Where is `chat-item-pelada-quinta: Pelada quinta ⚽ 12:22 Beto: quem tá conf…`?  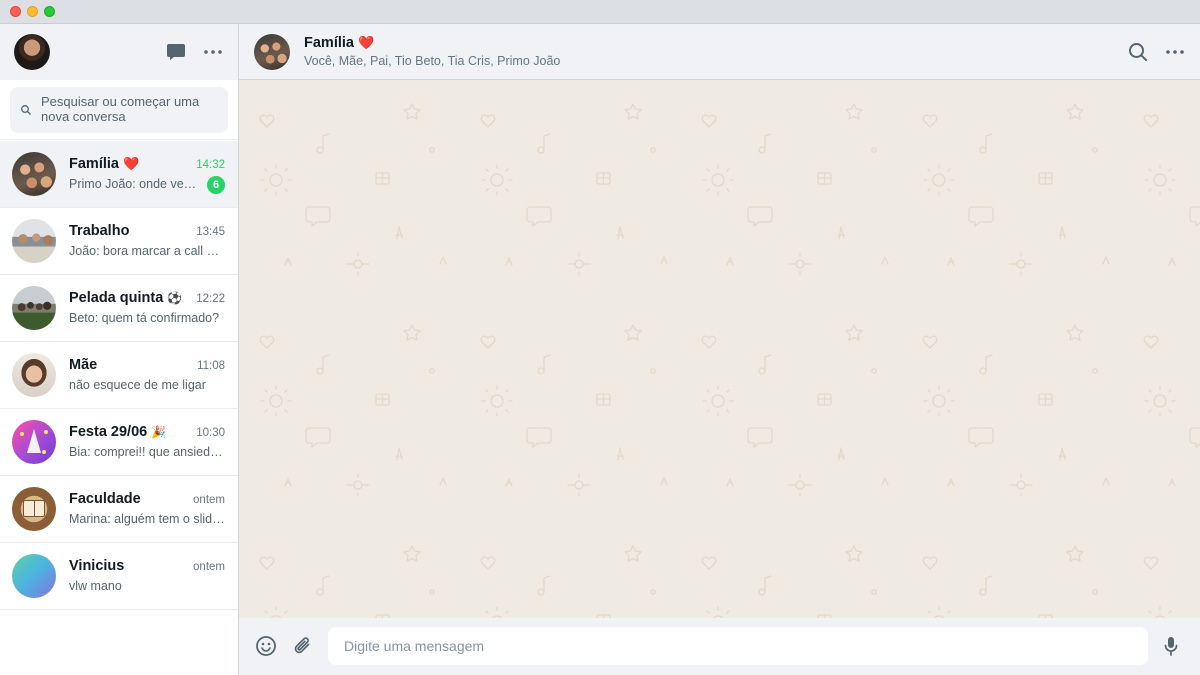
chat-item-pelada-quinta: Pelada quinta ⚽ 12:22 Beto: quem tá conf… is located at coordinates (119, 308).